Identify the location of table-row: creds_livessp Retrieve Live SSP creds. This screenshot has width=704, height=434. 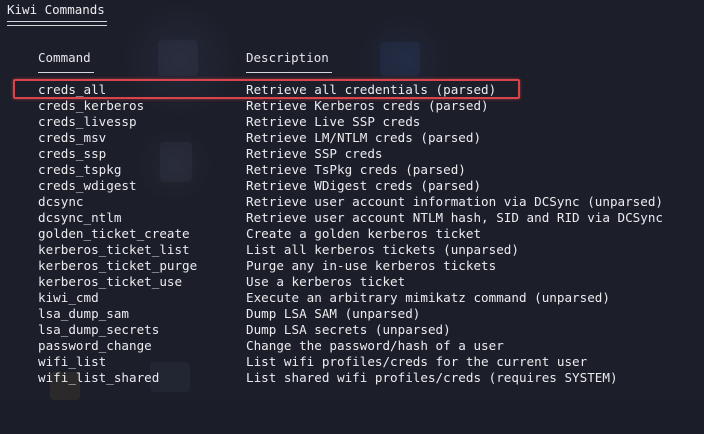
(352, 122).